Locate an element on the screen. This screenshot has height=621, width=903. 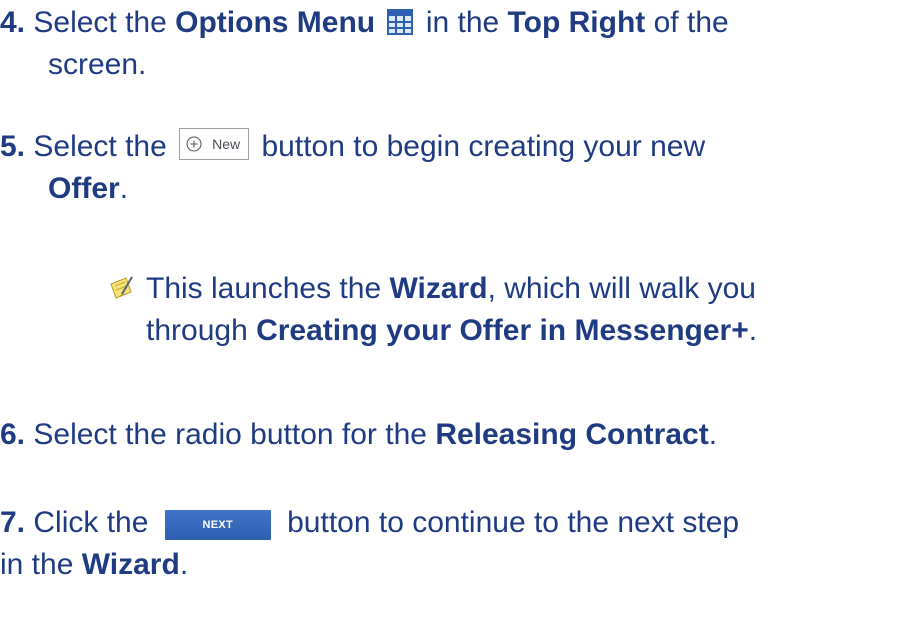
offer-label: Offer is located at coordinates (84, 188).